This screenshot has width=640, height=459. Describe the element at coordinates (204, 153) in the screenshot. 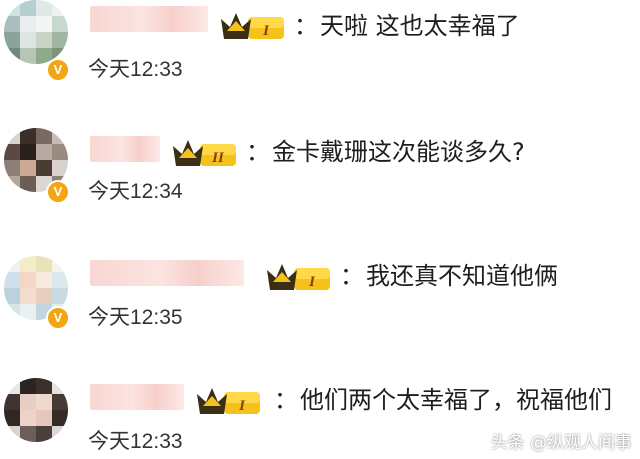

I see `crown-level-badge-icon: II` at that location.